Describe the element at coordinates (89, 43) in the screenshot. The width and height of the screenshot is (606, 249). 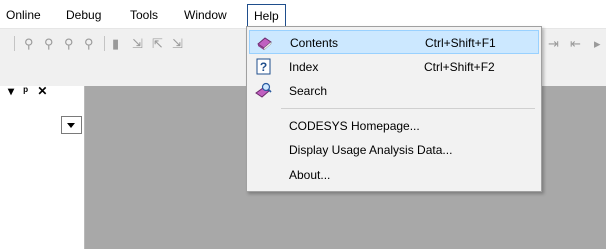
I see `replace-icon: ⚲` at that location.